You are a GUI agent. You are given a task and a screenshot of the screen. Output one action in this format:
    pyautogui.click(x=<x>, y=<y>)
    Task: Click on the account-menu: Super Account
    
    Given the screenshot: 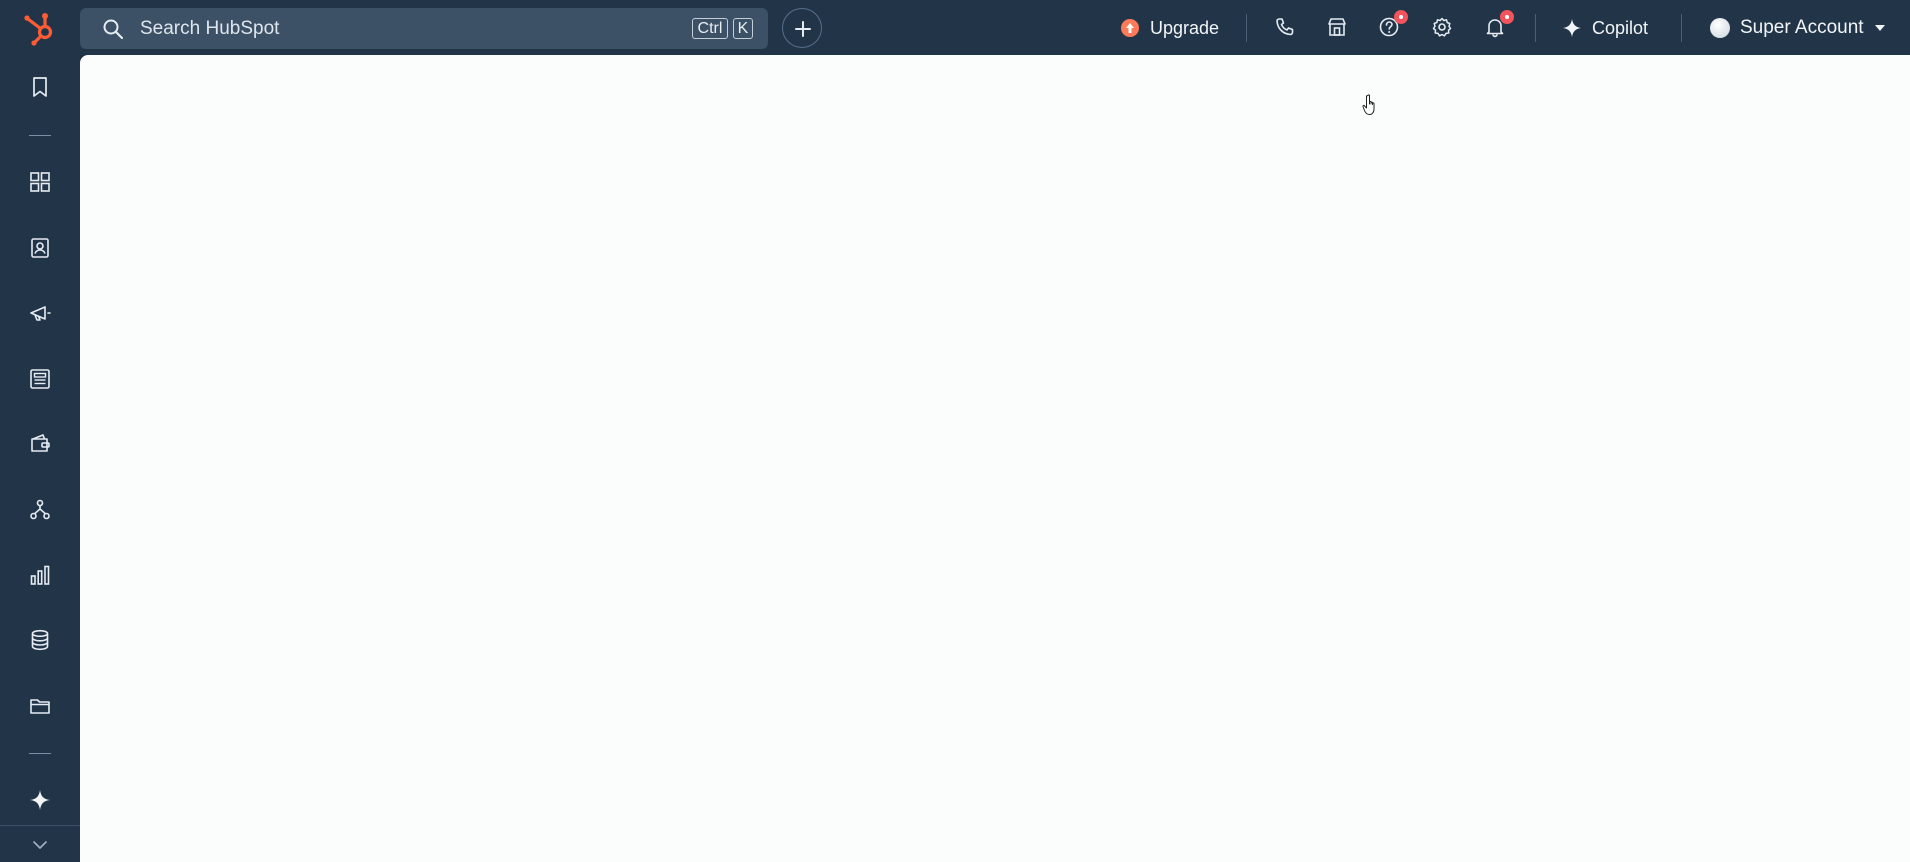 What is the action you would take?
    pyautogui.click(x=1798, y=28)
    